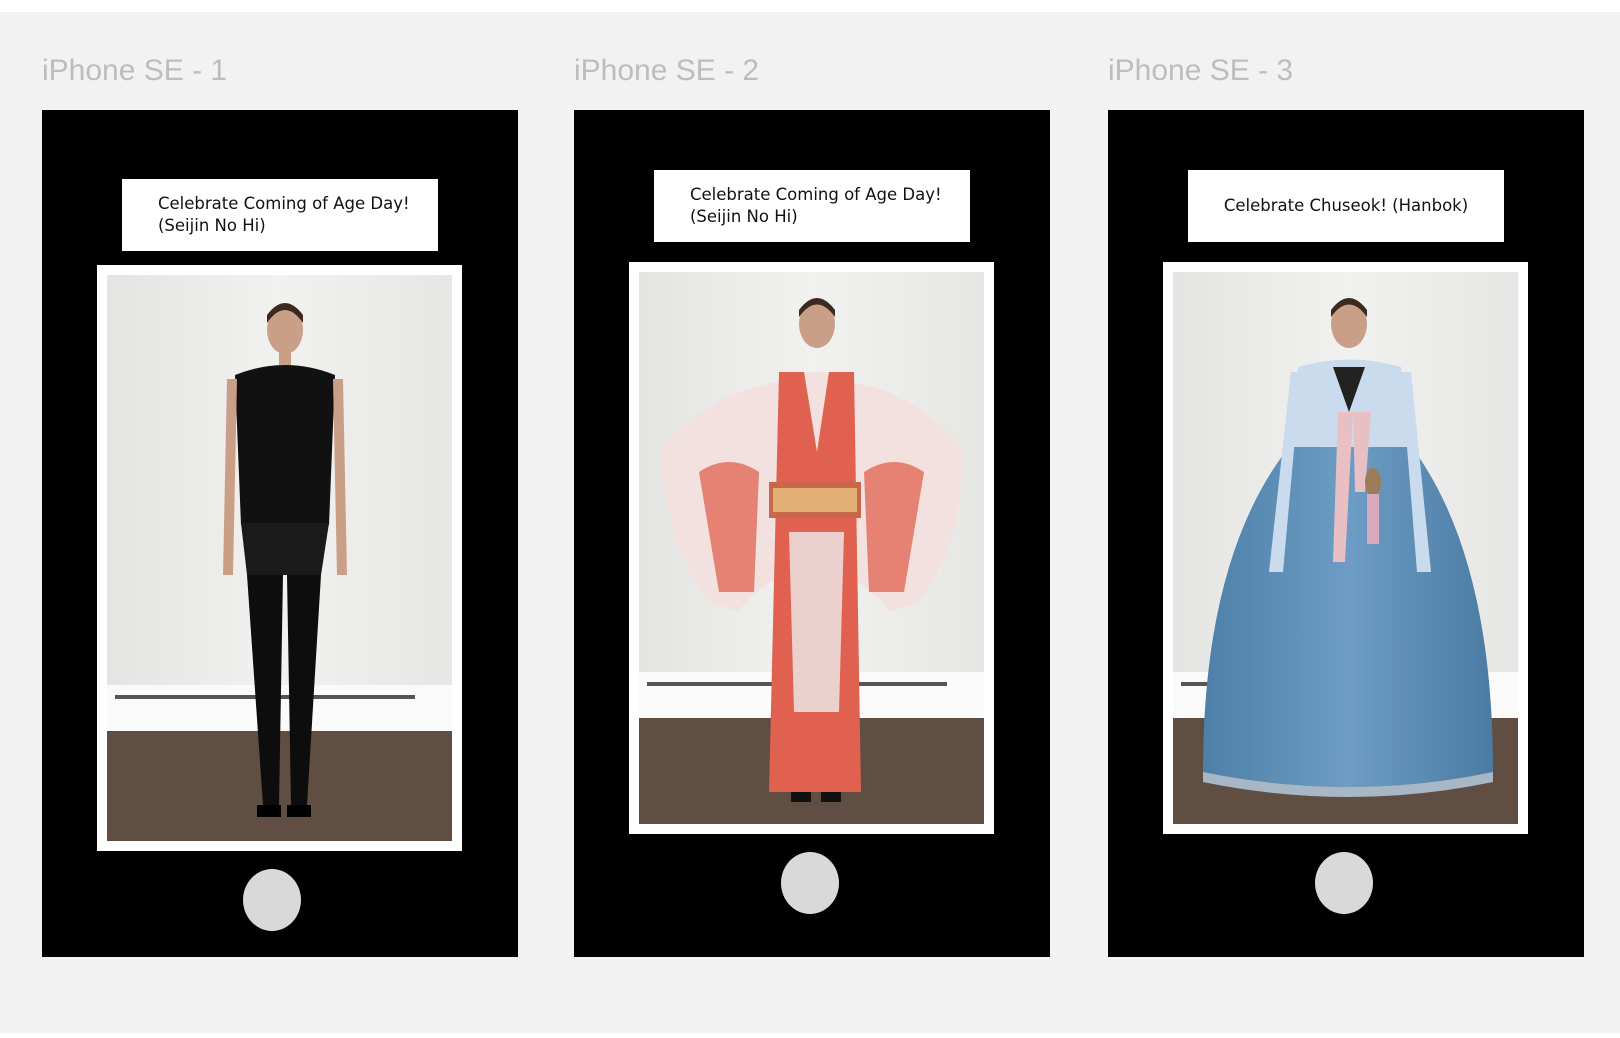  What do you see at coordinates (1200, 71) in the screenshot?
I see `frame-label-3: iPhone SE - 3` at bounding box center [1200, 71].